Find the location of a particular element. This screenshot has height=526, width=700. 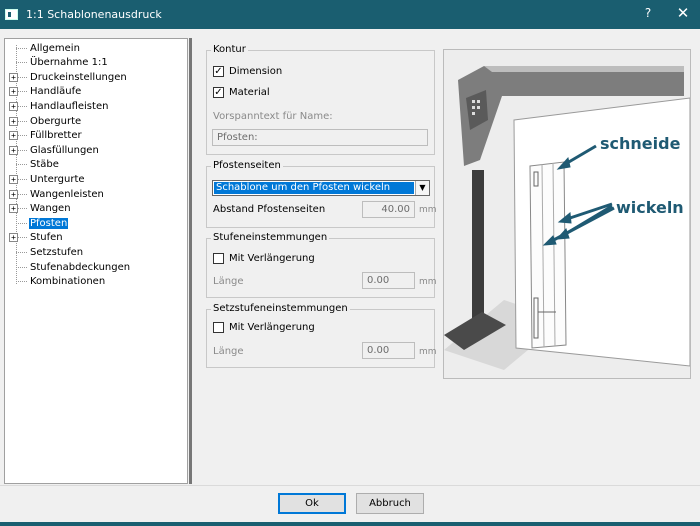

abstand-input: 40.00 is located at coordinates (388, 209).